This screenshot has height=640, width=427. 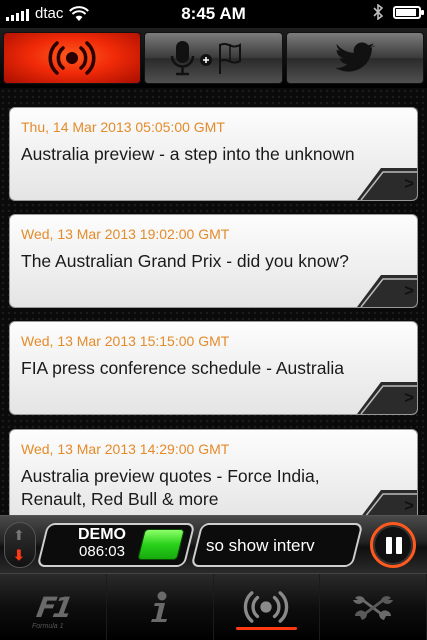 I want to click on track-status-flag, so click(x=161, y=544).